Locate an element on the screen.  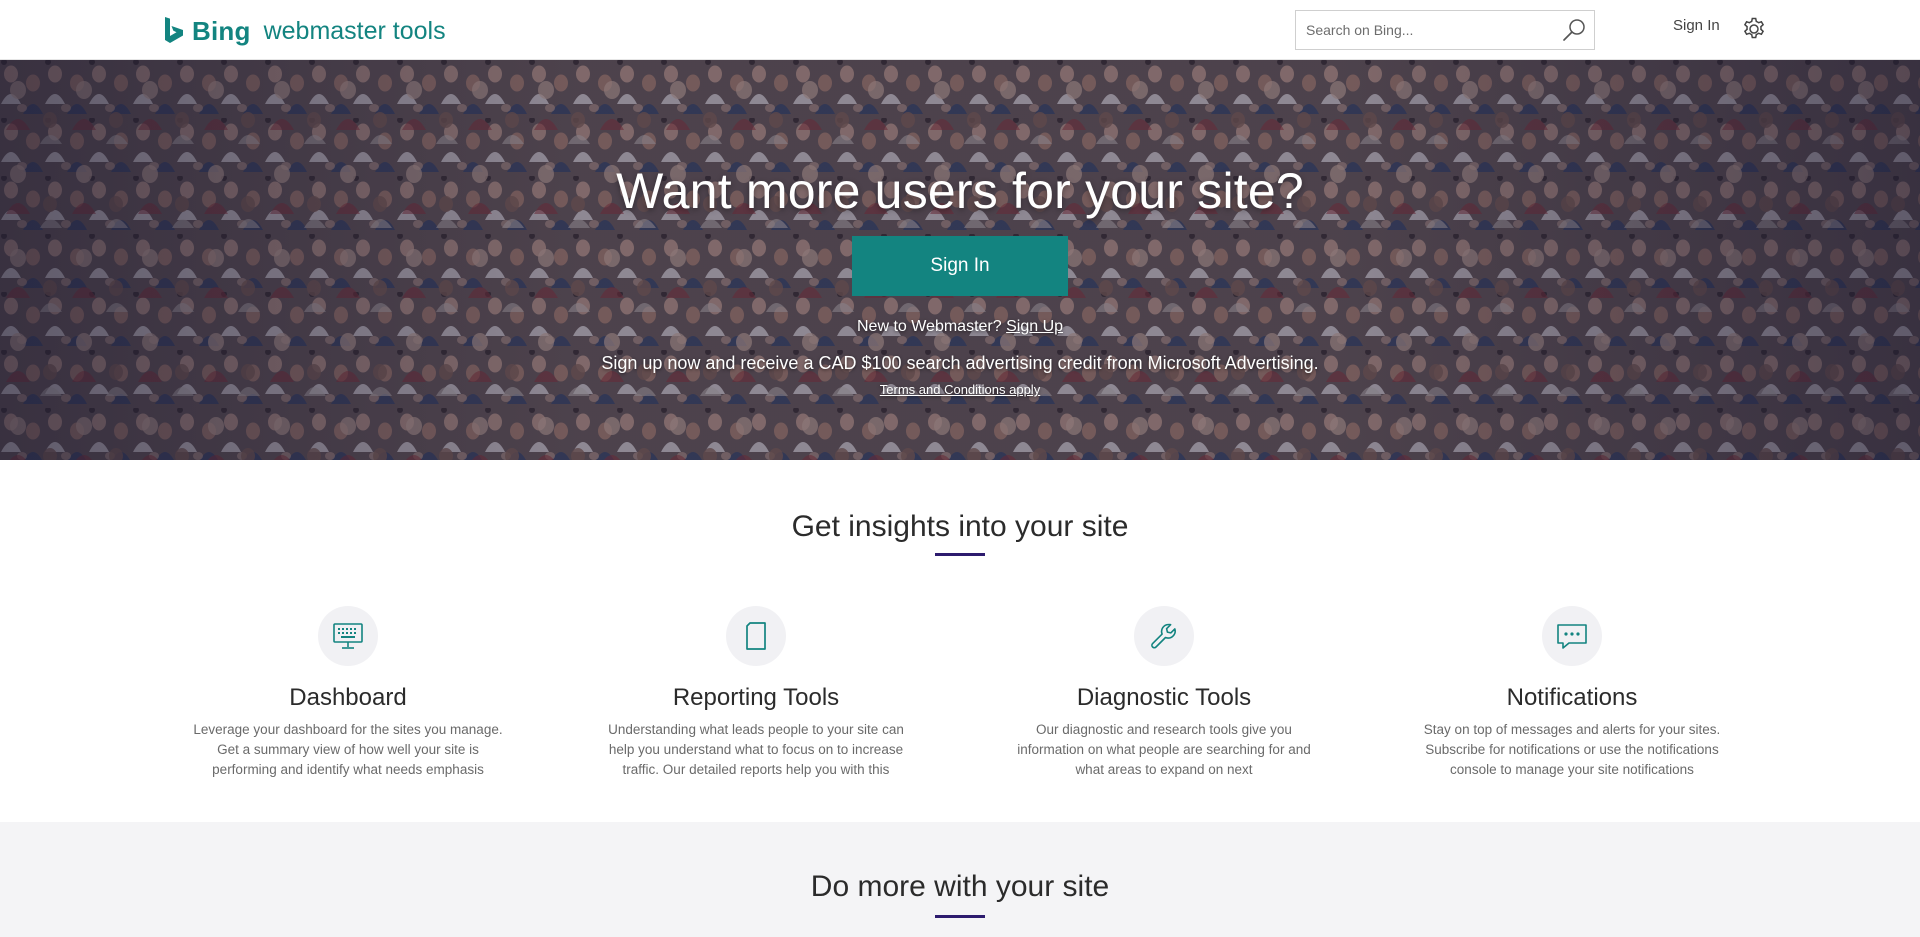
terms-line: Terms and Conditions apply is located at coordinates (960, 389).